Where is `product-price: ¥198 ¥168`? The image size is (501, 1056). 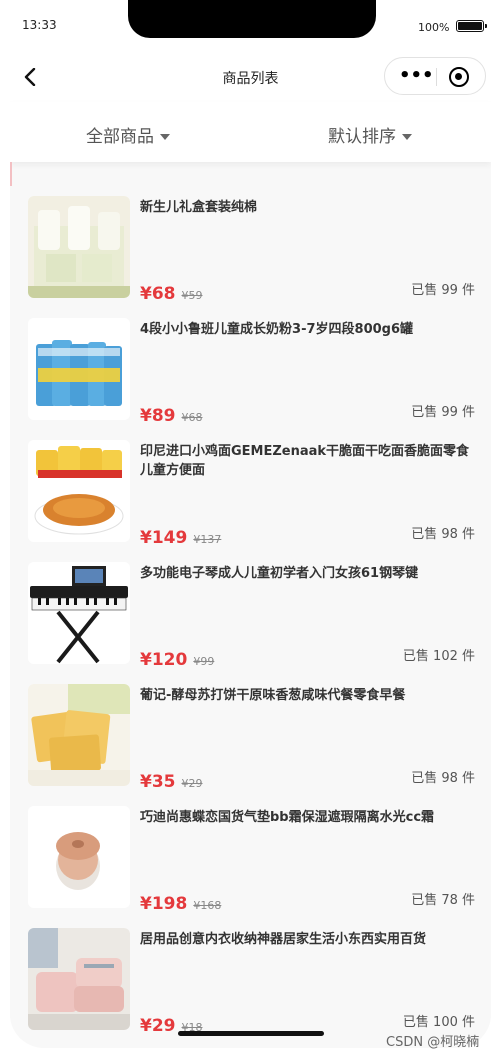 product-price: ¥198 ¥168 is located at coordinates (180, 904).